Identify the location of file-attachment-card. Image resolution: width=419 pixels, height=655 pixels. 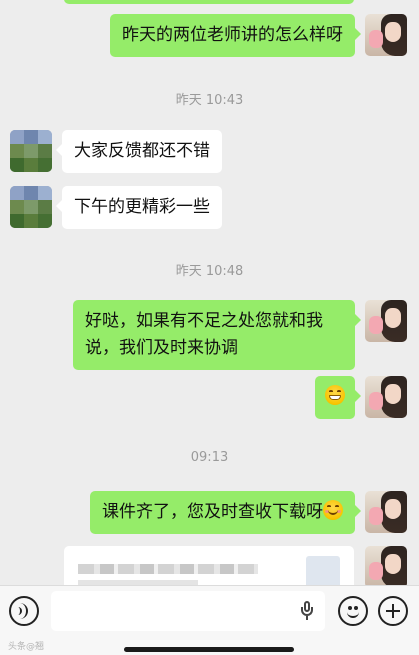
(209, 565).